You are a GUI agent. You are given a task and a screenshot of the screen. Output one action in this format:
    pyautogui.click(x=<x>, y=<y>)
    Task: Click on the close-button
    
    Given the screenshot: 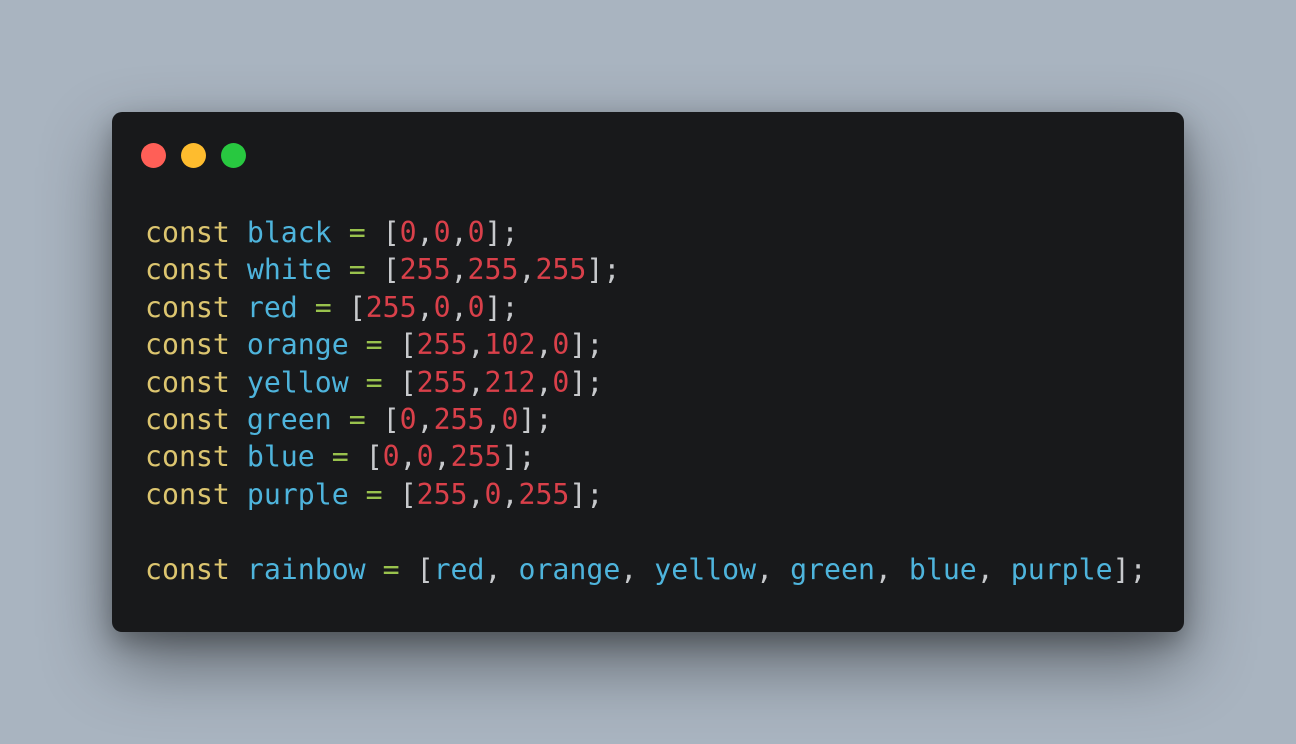 What is the action you would take?
    pyautogui.click(x=153, y=155)
    